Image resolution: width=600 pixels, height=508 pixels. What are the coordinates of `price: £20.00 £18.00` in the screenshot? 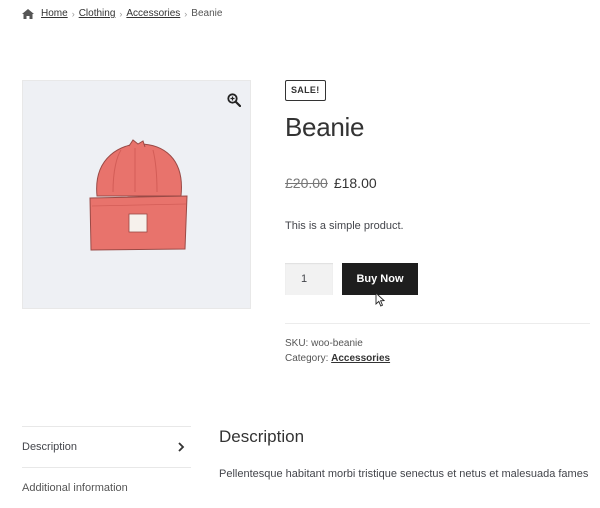 It's located at (331, 183).